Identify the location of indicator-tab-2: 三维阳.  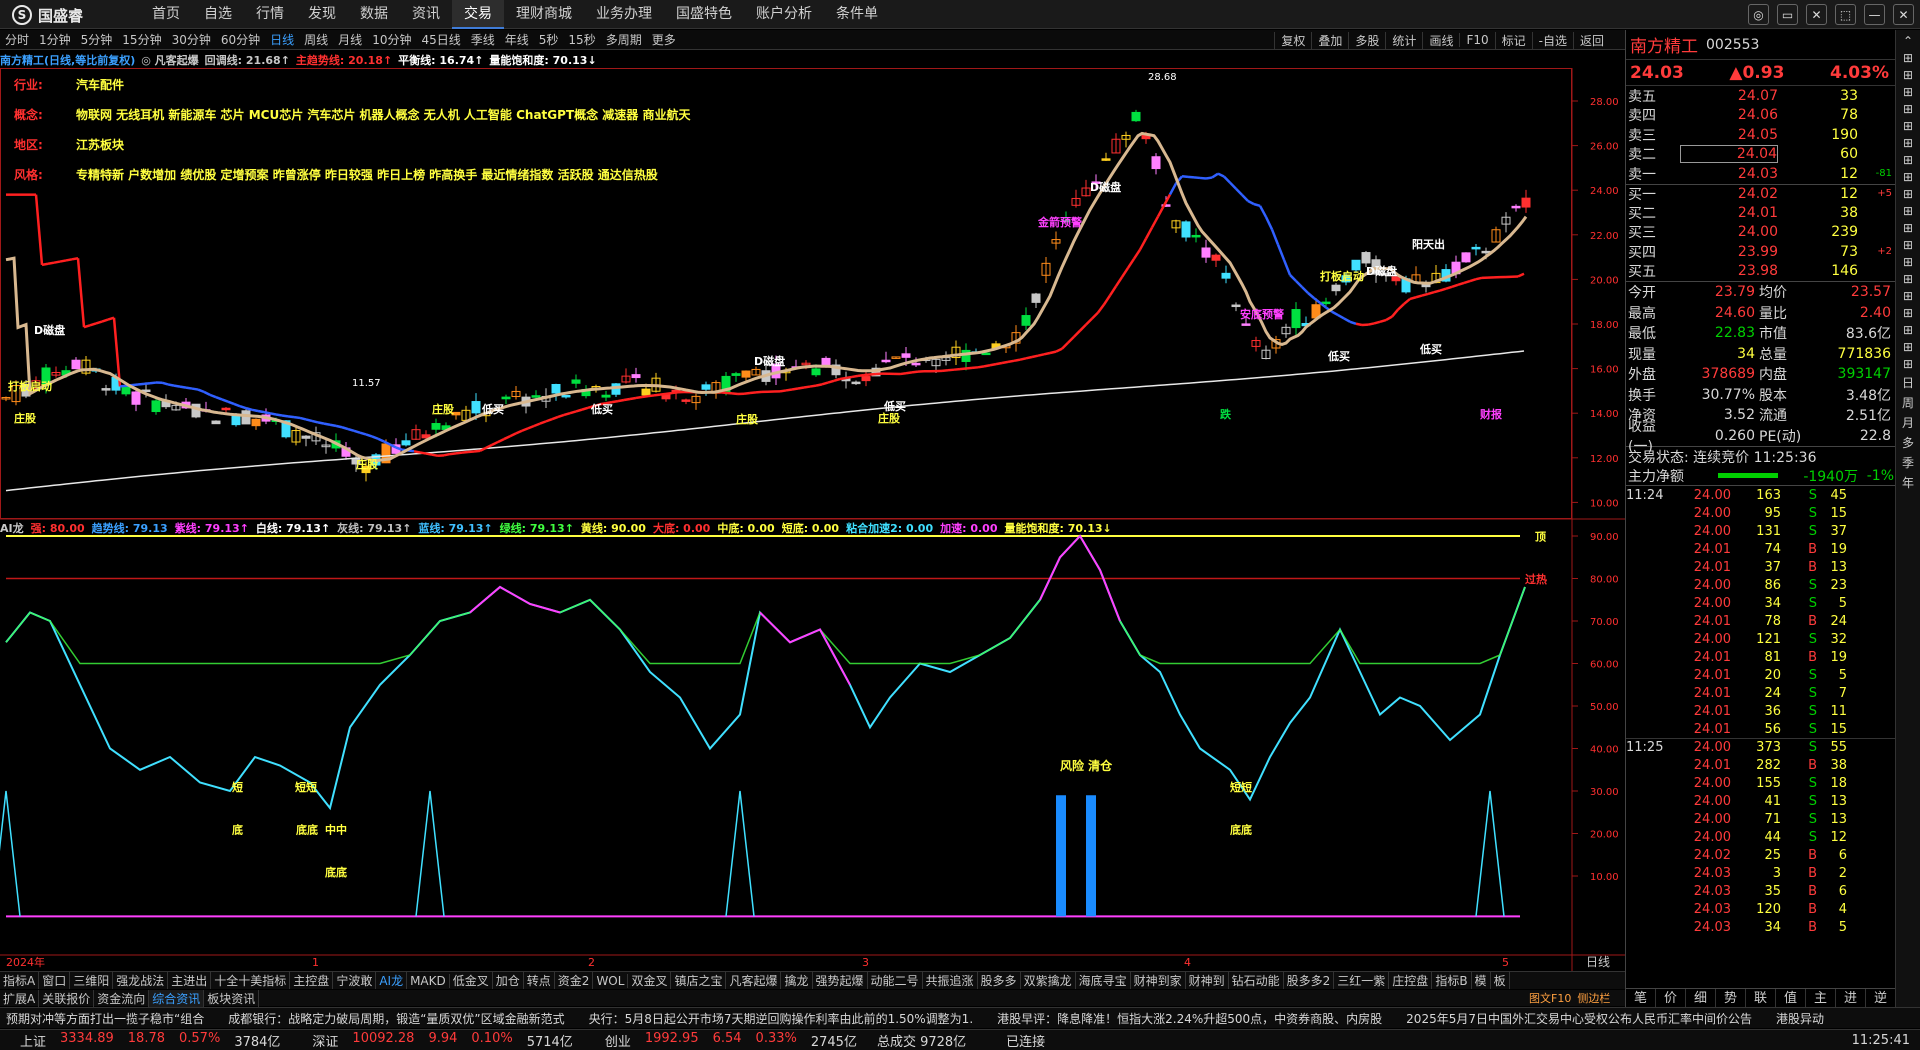
(92, 980).